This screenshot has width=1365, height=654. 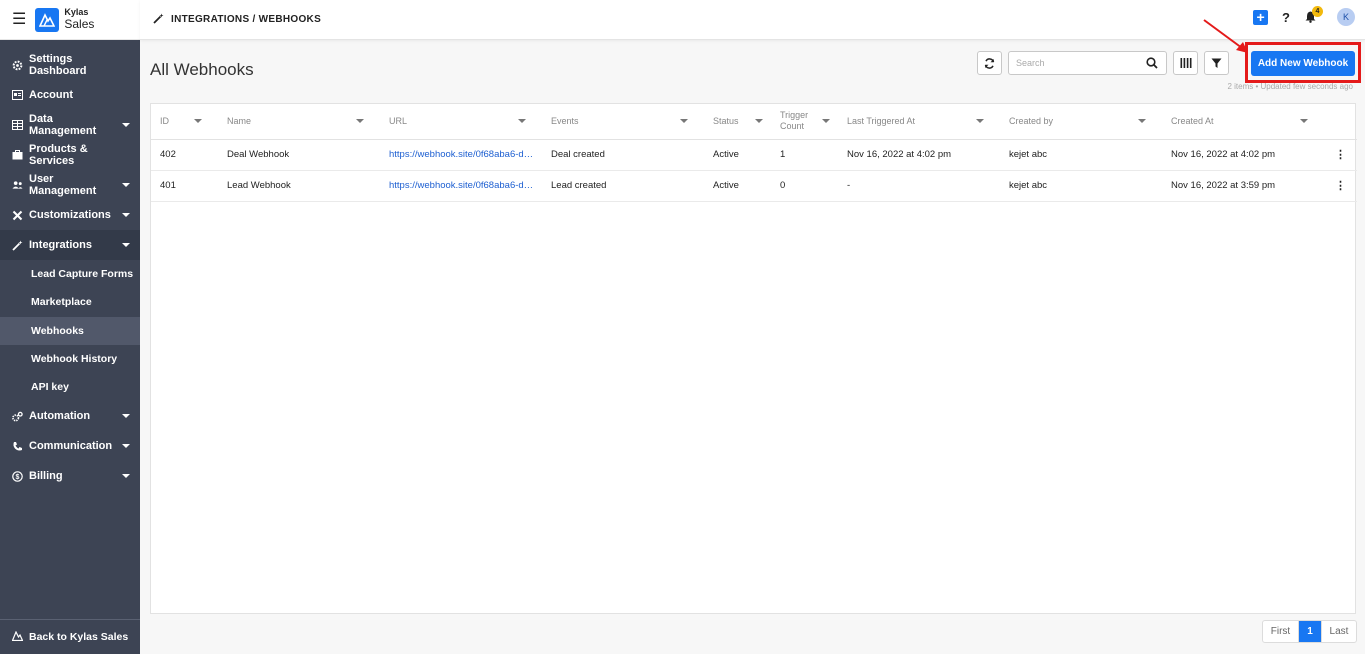 What do you see at coordinates (1074, 63) in the screenshot?
I see `search-input` at bounding box center [1074, 63].